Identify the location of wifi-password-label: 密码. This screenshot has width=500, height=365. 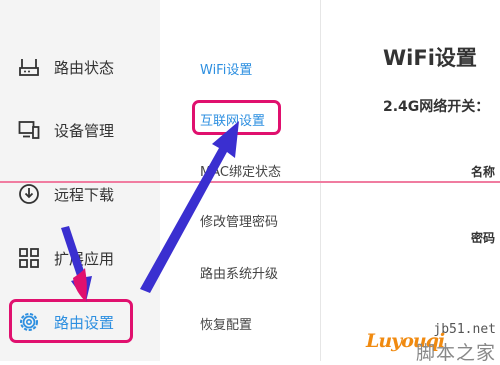
(483, 238).